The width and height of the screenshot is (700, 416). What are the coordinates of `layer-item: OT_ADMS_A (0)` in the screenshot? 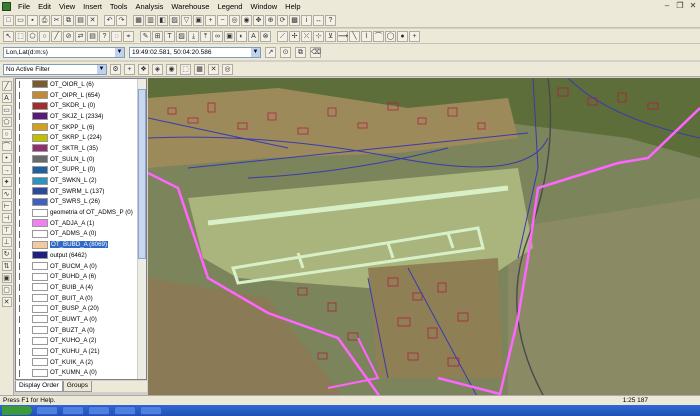 It's located at (81, 234).